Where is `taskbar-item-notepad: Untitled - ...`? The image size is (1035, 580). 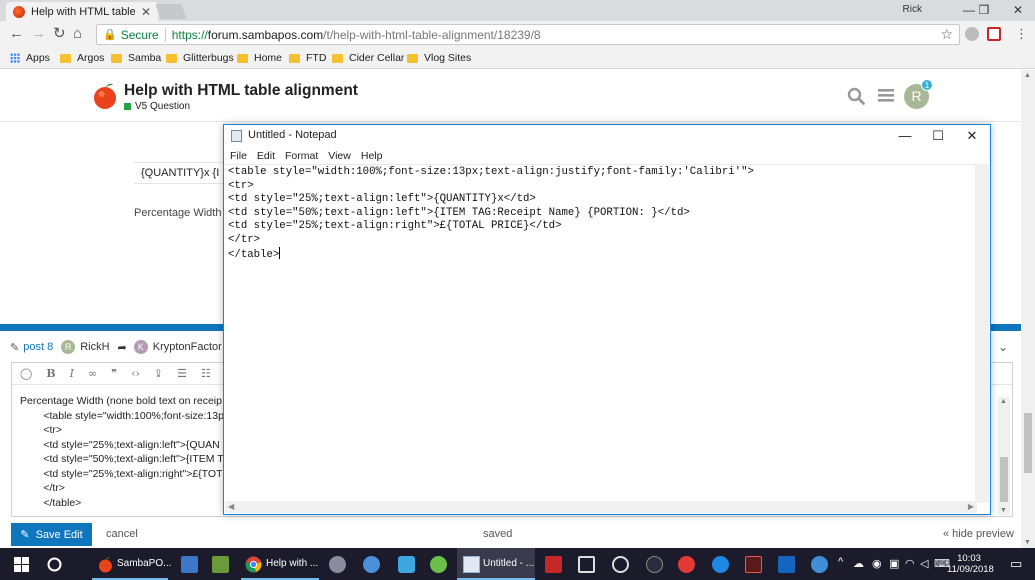 taskbar-item-notepad: Untitled - ... is located at coordinates (496, 564).